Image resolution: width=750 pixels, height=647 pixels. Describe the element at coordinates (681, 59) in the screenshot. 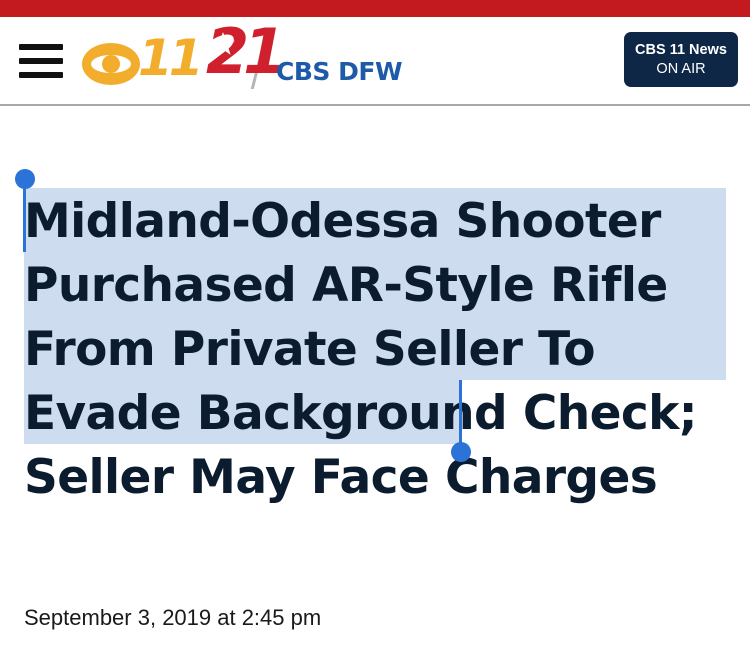

I see `on-air-button: CBS 11 News ON AIR` at that location.